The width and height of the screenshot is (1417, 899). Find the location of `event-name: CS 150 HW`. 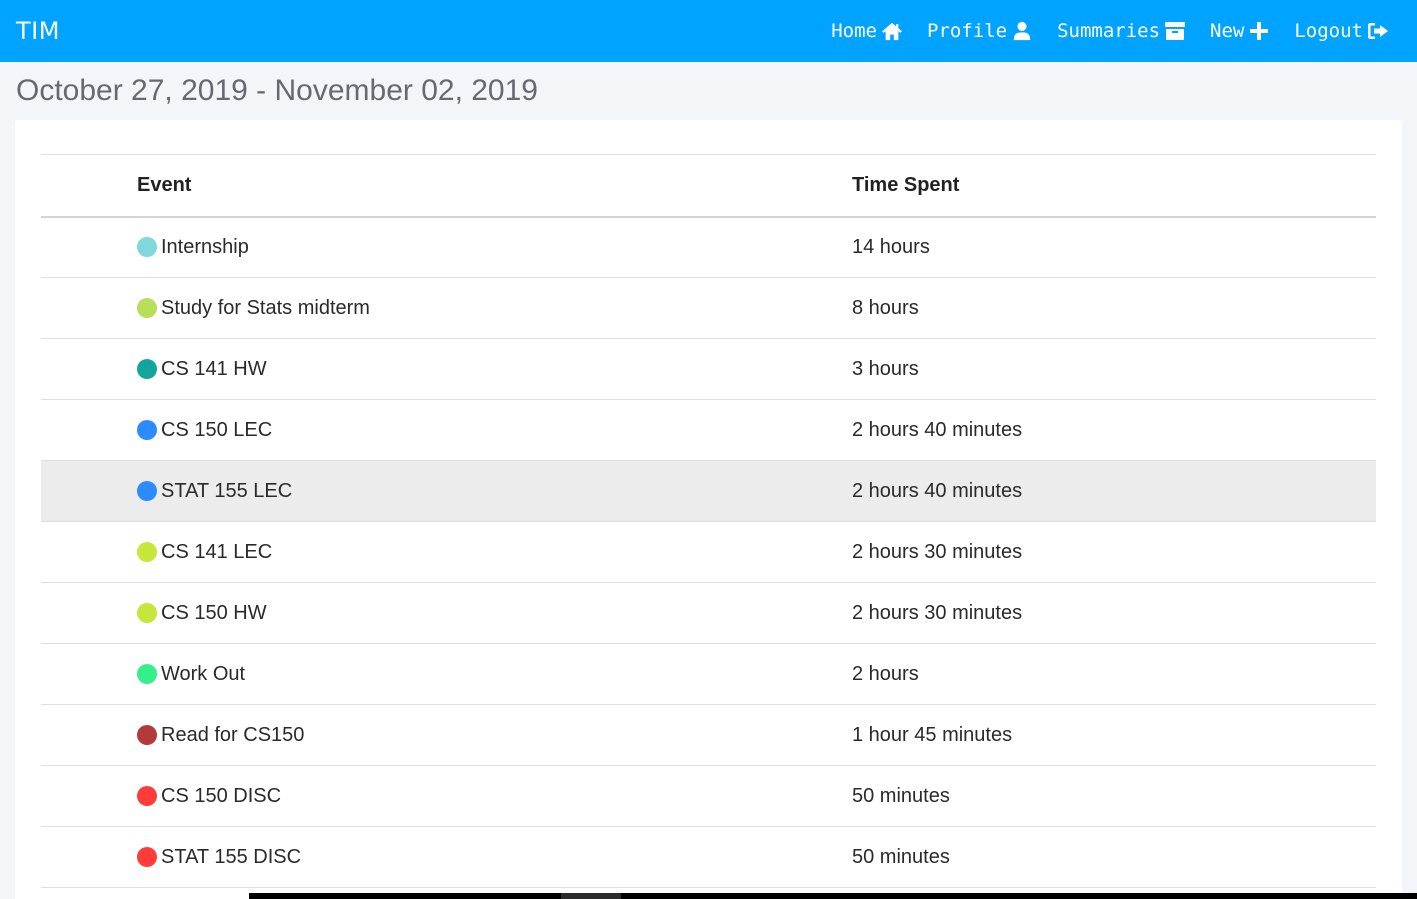

event-name: CS 150 HW is located at coordinates (214, 612).